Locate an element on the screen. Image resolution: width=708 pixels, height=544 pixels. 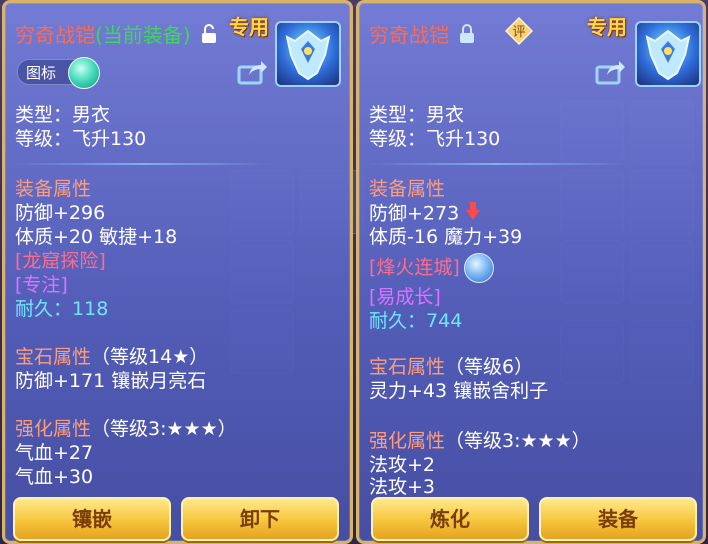
strengthen-attr-1: 法攻+2 is located at coordinates (402, 465).